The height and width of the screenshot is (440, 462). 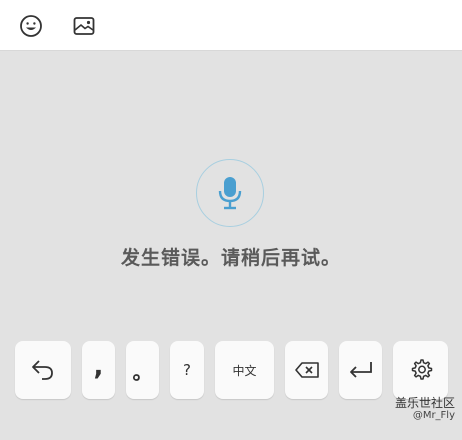 I want to click on microphone-icon, so click(x=230, y=193).